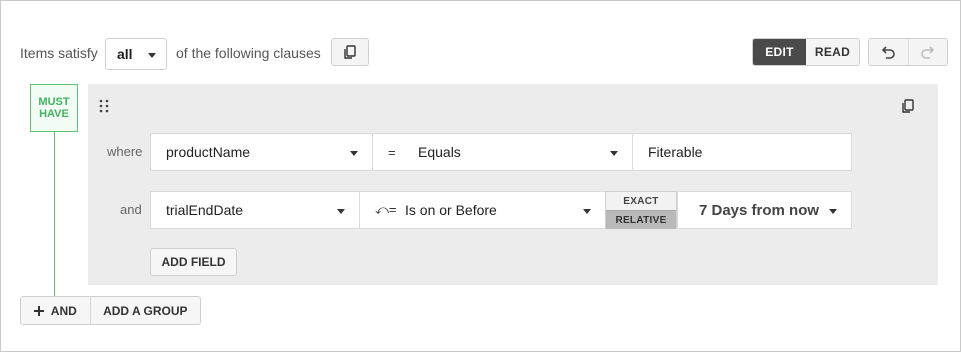 Image resolution: width=961 pixels, height=352 pixels. I want to click on must-have-line1: MUST, so click(54, 102).